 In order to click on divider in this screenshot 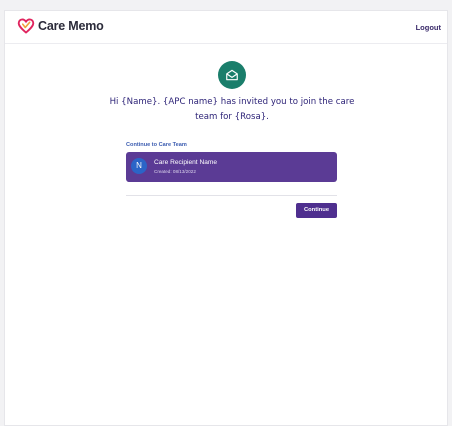, I will do `click(231, 195)`.